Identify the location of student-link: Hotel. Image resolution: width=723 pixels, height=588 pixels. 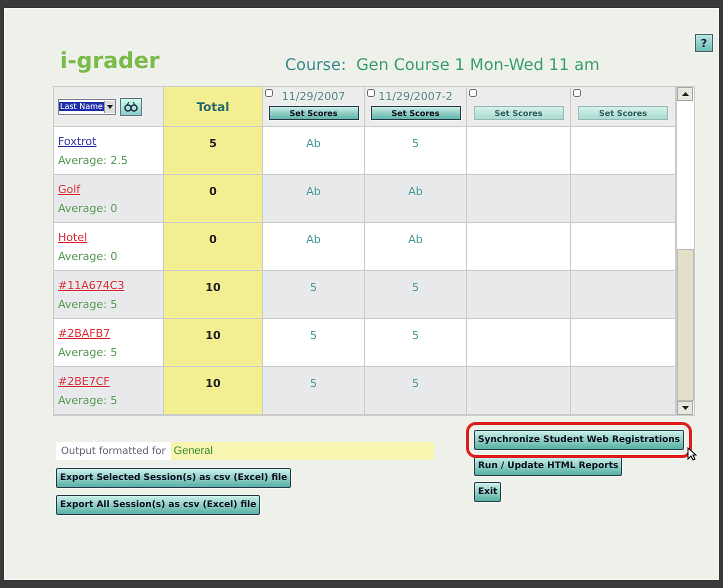
(73, 237).